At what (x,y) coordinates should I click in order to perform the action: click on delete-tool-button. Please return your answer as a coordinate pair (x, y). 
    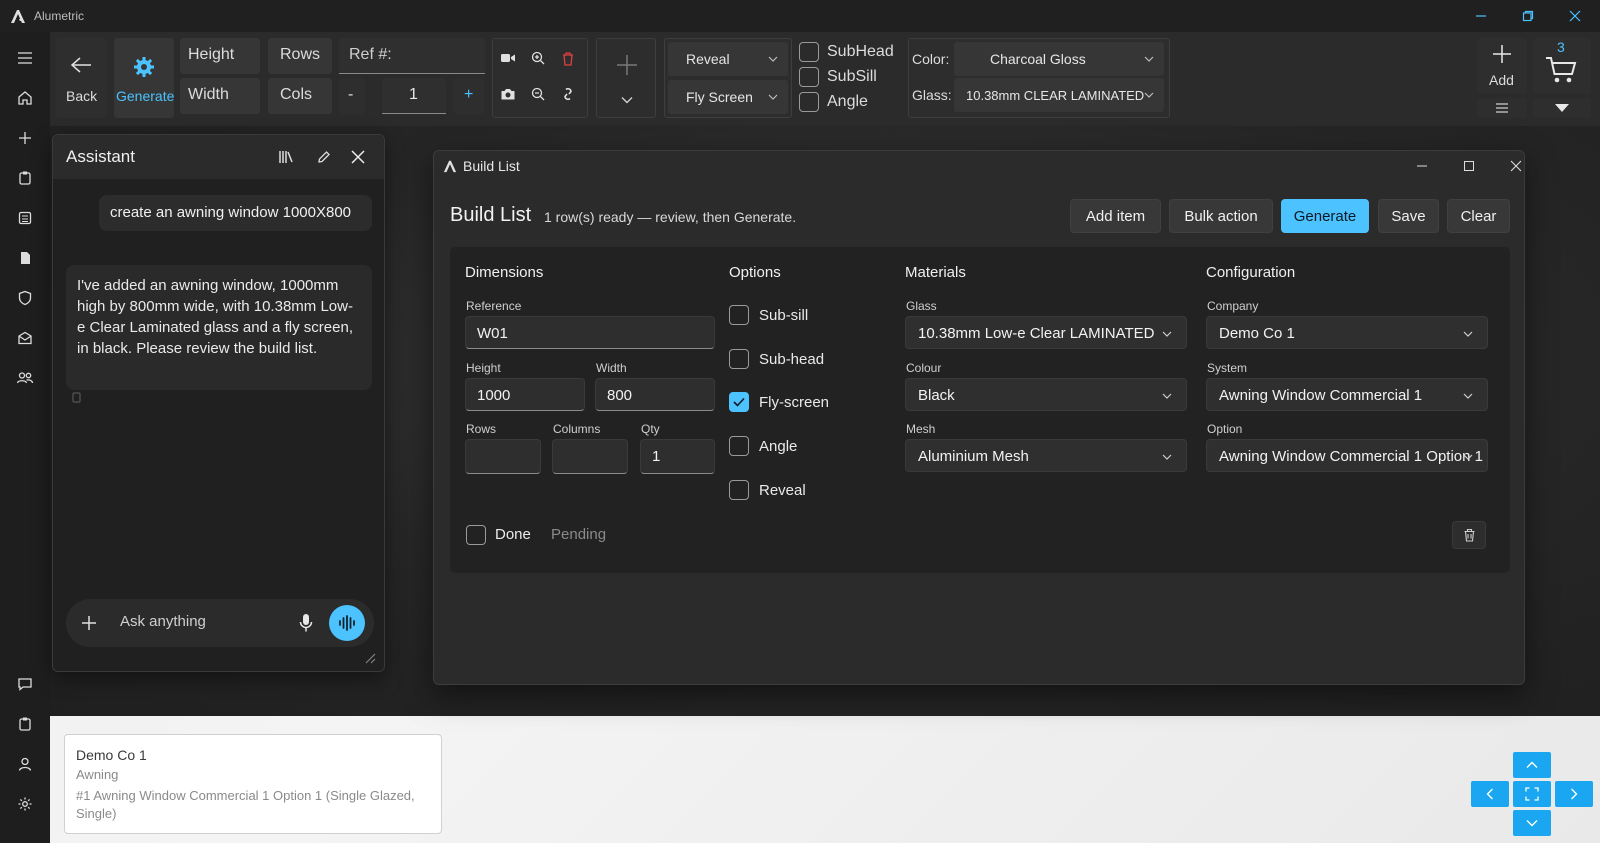
    Looking at the image, I should click on (568, 58).